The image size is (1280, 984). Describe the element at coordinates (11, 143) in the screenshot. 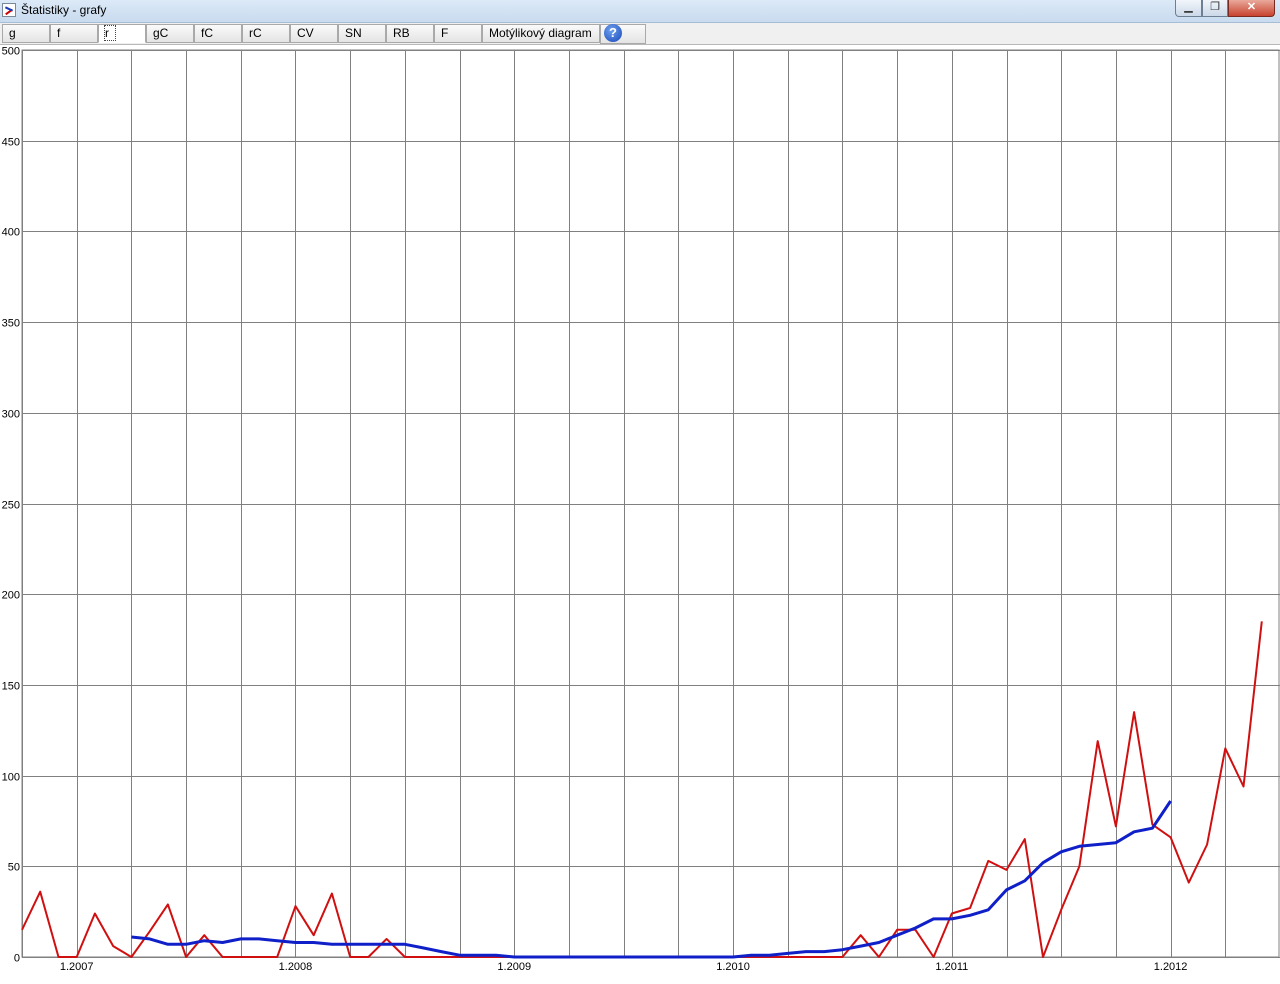

I see `y-tick-label: 450` at that location.